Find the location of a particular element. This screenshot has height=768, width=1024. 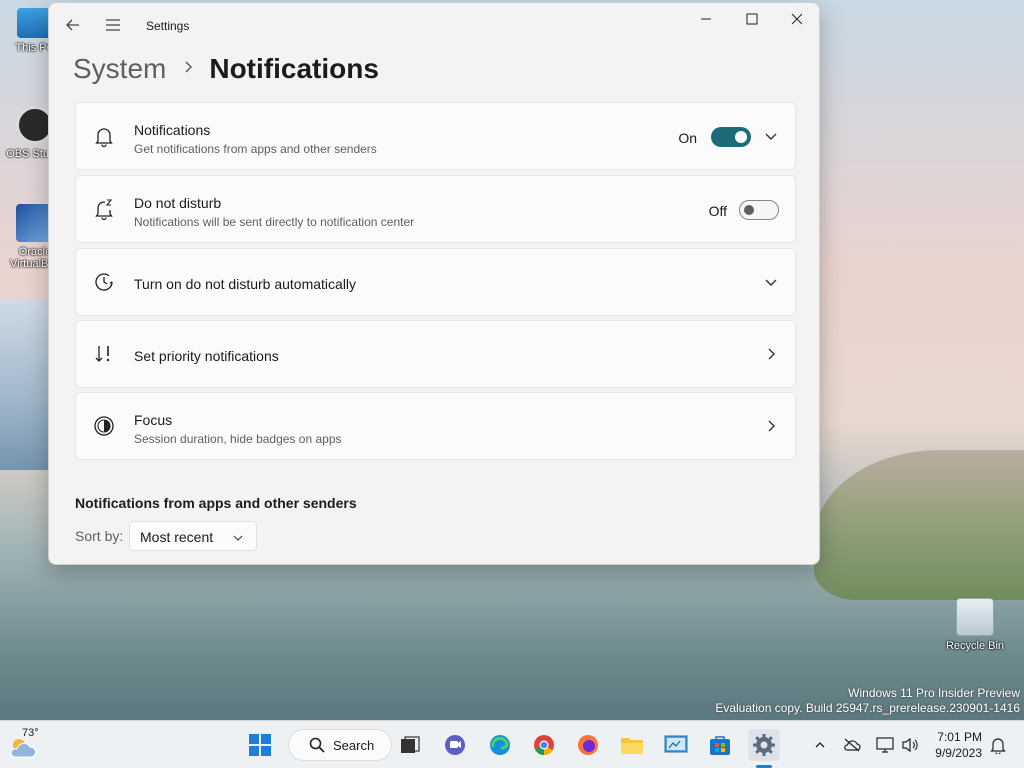

chrome-app is located at coordinates (544, 745).